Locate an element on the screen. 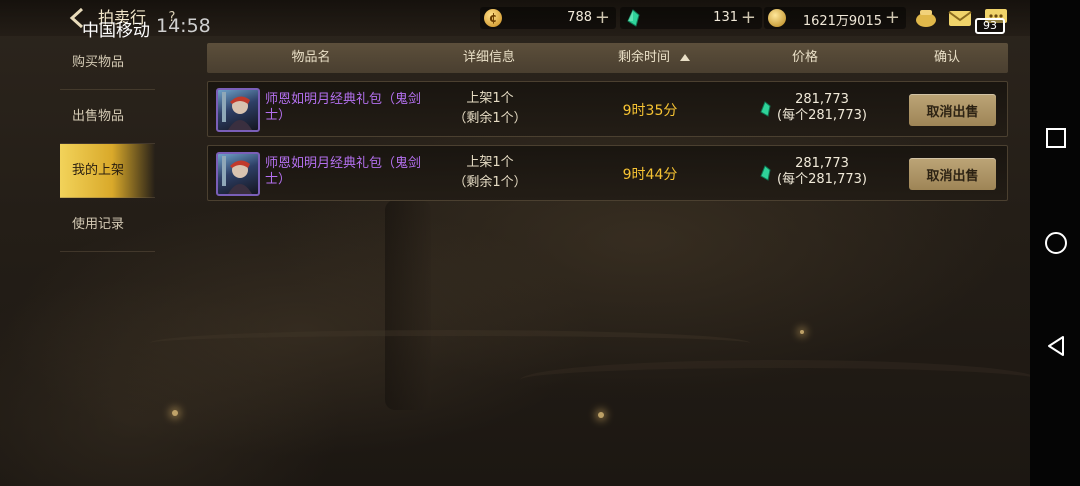  currency-gold: 1621万9015 + is located at coordinates (835, 18).